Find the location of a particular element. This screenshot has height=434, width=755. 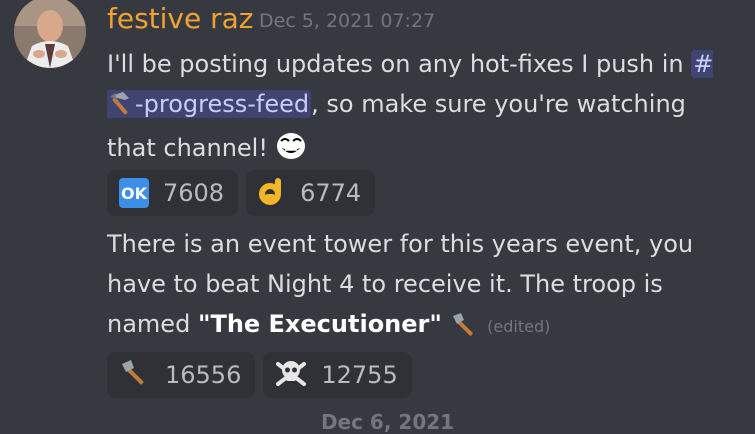

avatar-image is located at coordinates (50, 34).